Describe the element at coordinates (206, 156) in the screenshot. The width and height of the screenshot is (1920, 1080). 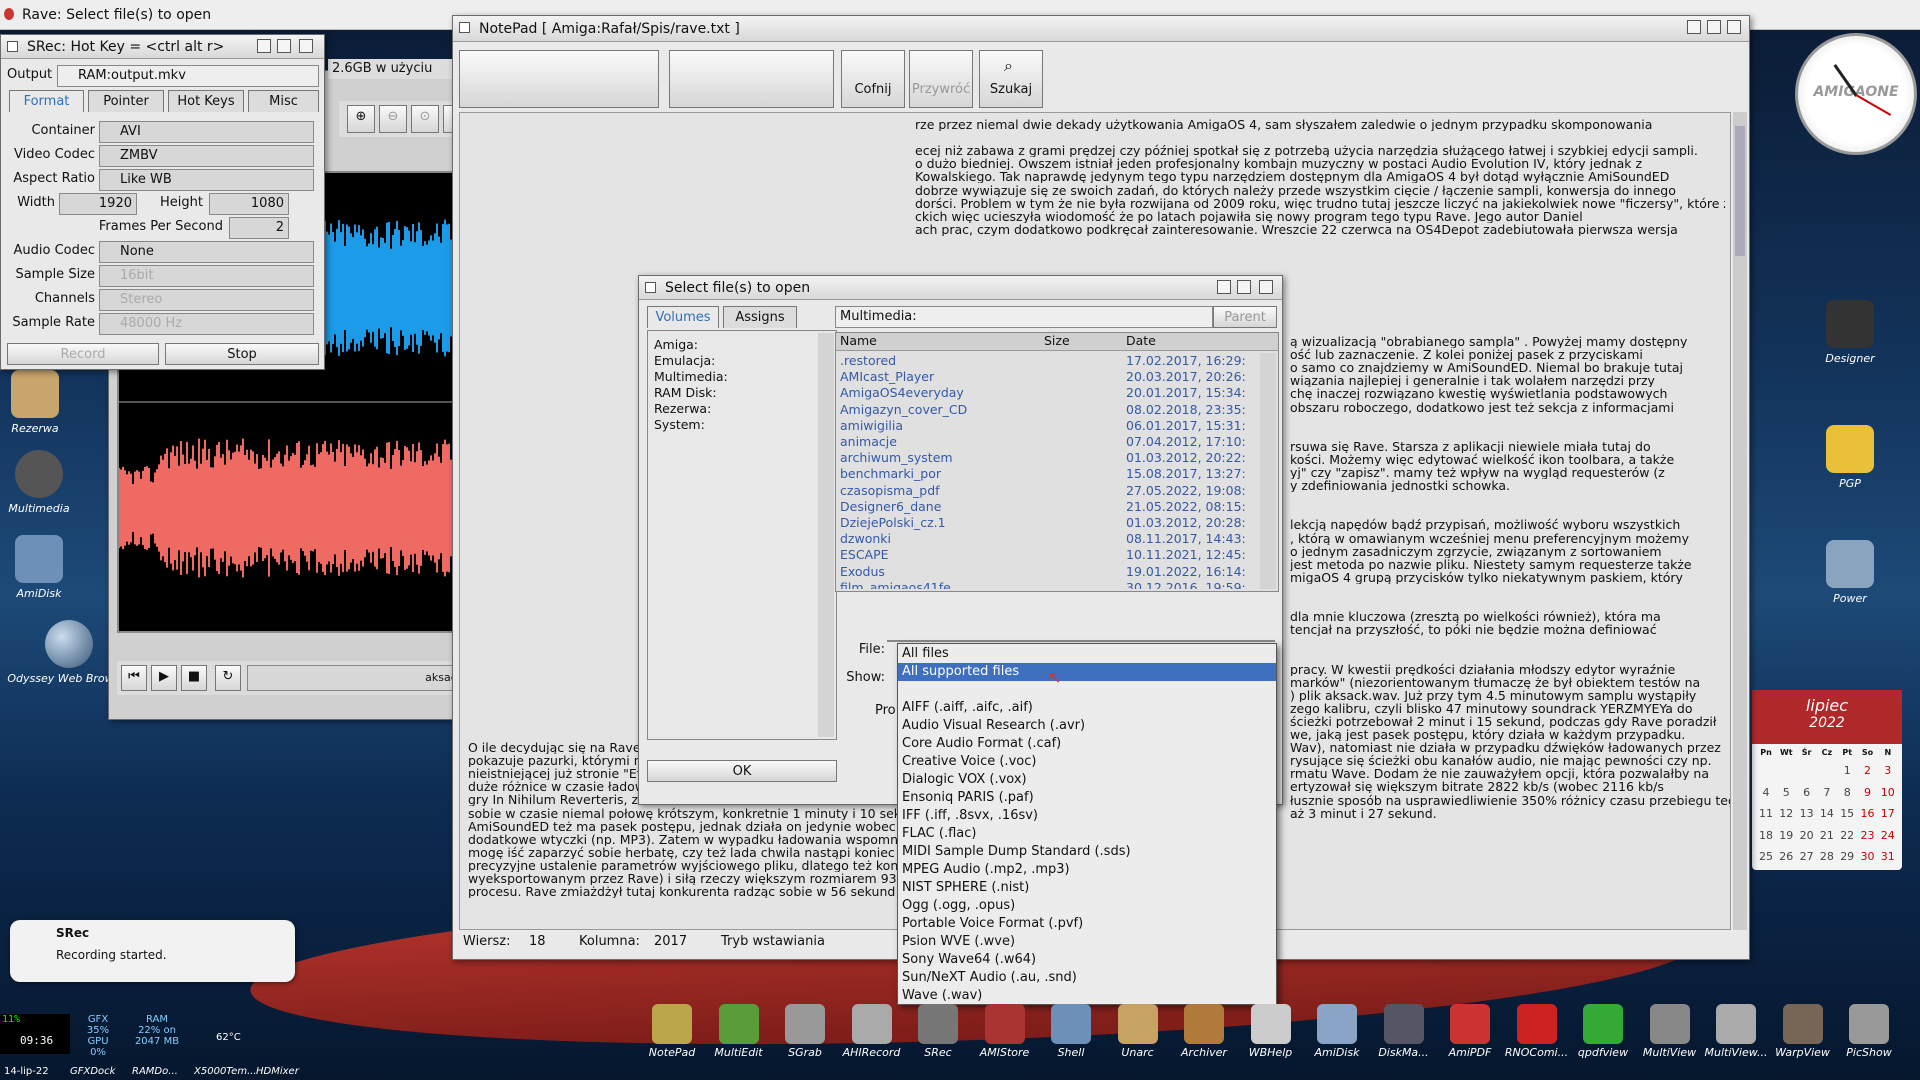
I see `video-codec-select: ZMBV` at that location.